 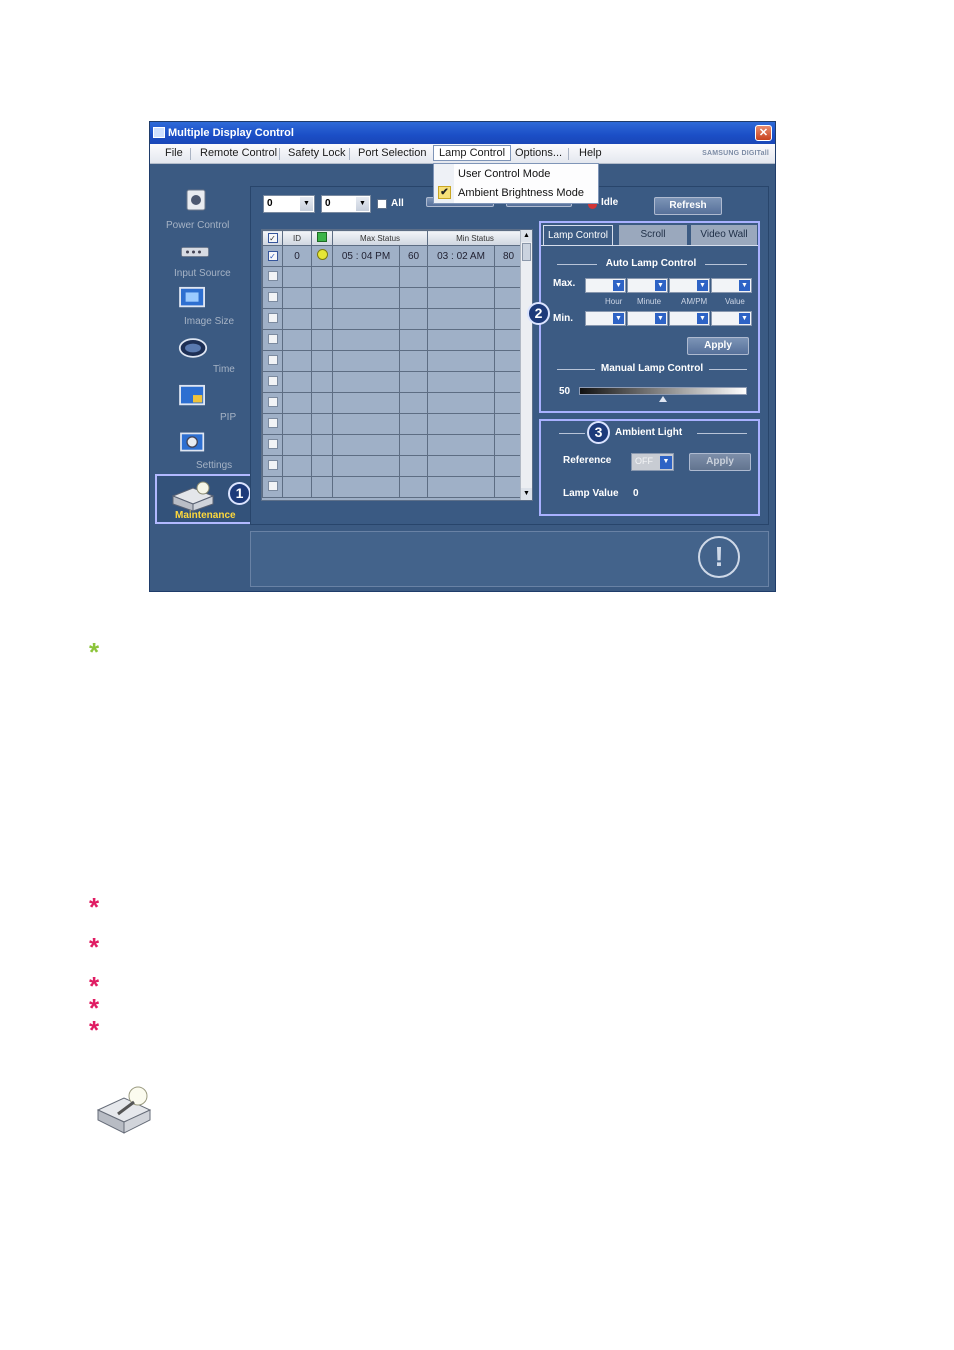 I want to click on sidebar-item-power-control: Power Control, so click(x=205, y=207).